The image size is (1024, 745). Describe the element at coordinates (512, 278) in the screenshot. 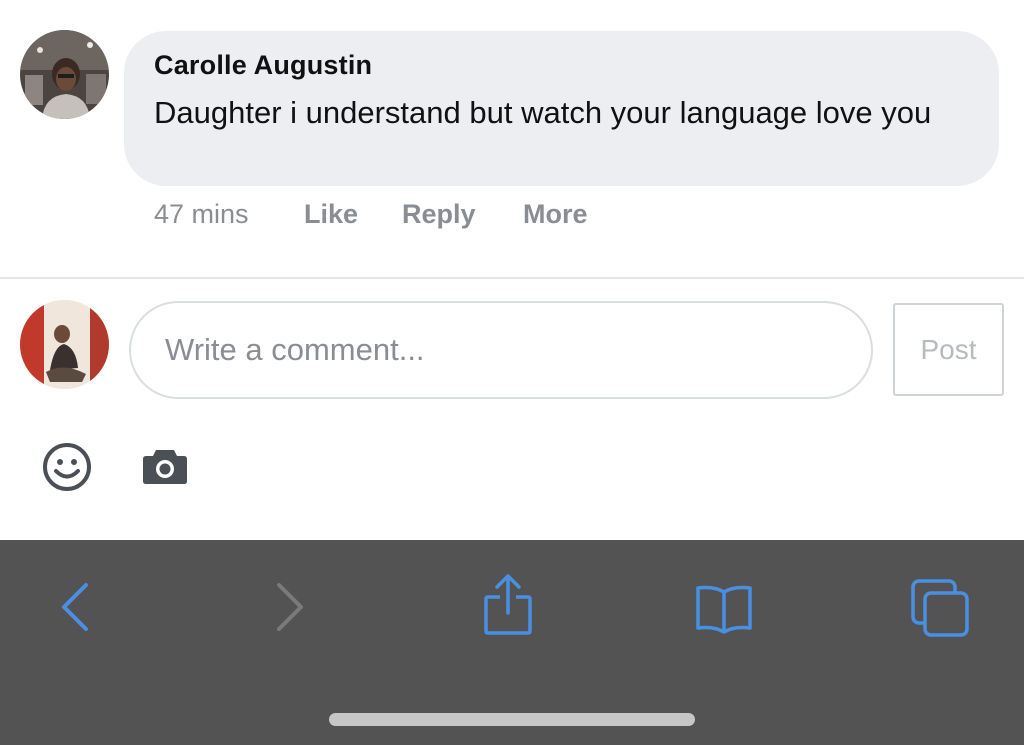

I see `divider` at that location.